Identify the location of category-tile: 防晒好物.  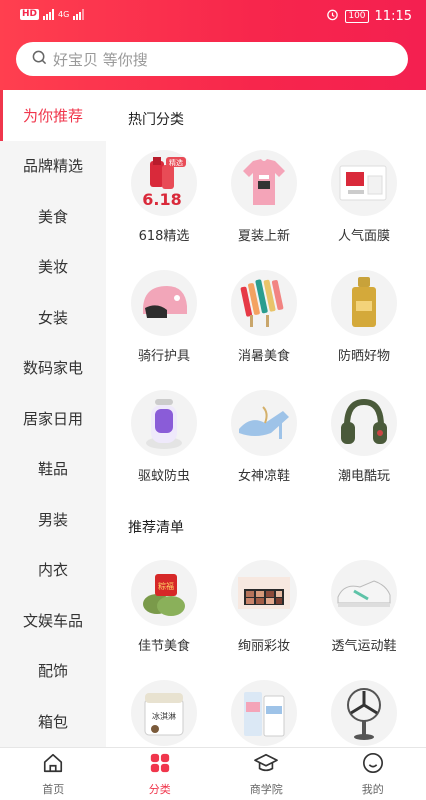
(364, 317).